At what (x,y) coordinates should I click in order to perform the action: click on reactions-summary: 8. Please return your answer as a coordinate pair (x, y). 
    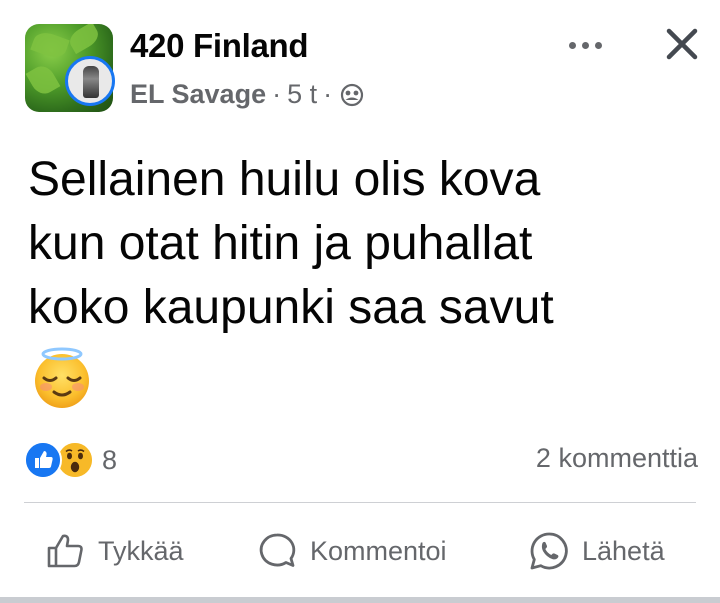
    Looking at the image, I should click on (70, 460).